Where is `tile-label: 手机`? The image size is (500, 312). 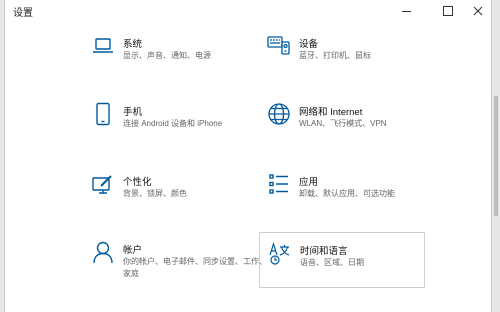
tile-label: 手机 is located at coordinates (133, 112).